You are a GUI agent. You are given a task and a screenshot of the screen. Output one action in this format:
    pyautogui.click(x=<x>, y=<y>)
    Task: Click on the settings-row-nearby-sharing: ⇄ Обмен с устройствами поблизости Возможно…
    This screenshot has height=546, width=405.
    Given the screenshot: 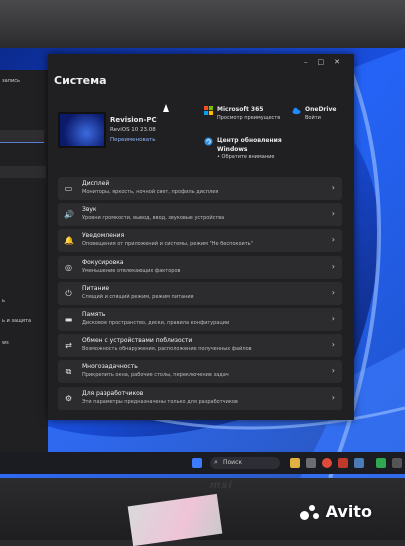 What is the action you would take?
    pyautogui.click(x=200, y=346)
    